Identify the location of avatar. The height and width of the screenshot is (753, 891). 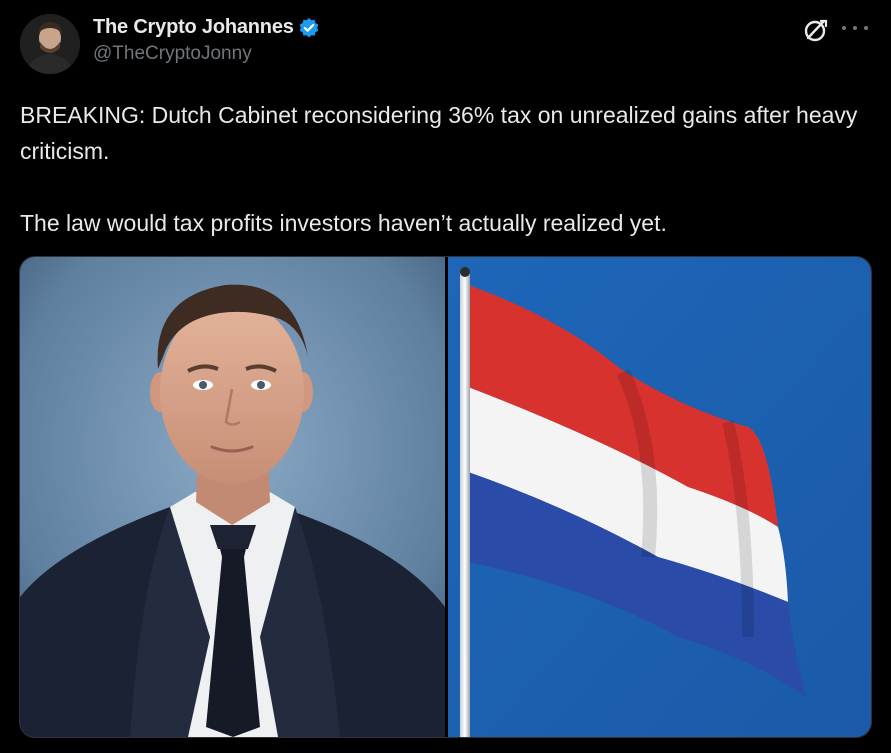
(50, 44).